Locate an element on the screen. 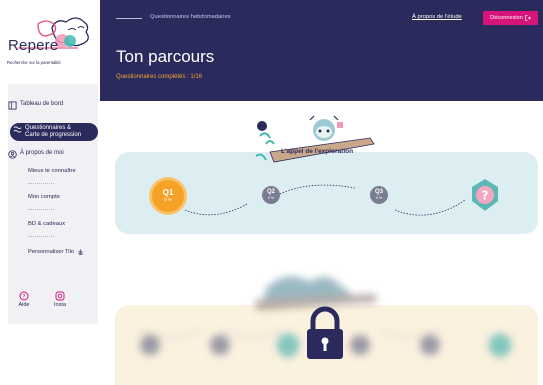  sidebar-item-dashboard: Tableau de bord is located at coordinates (35, 105).